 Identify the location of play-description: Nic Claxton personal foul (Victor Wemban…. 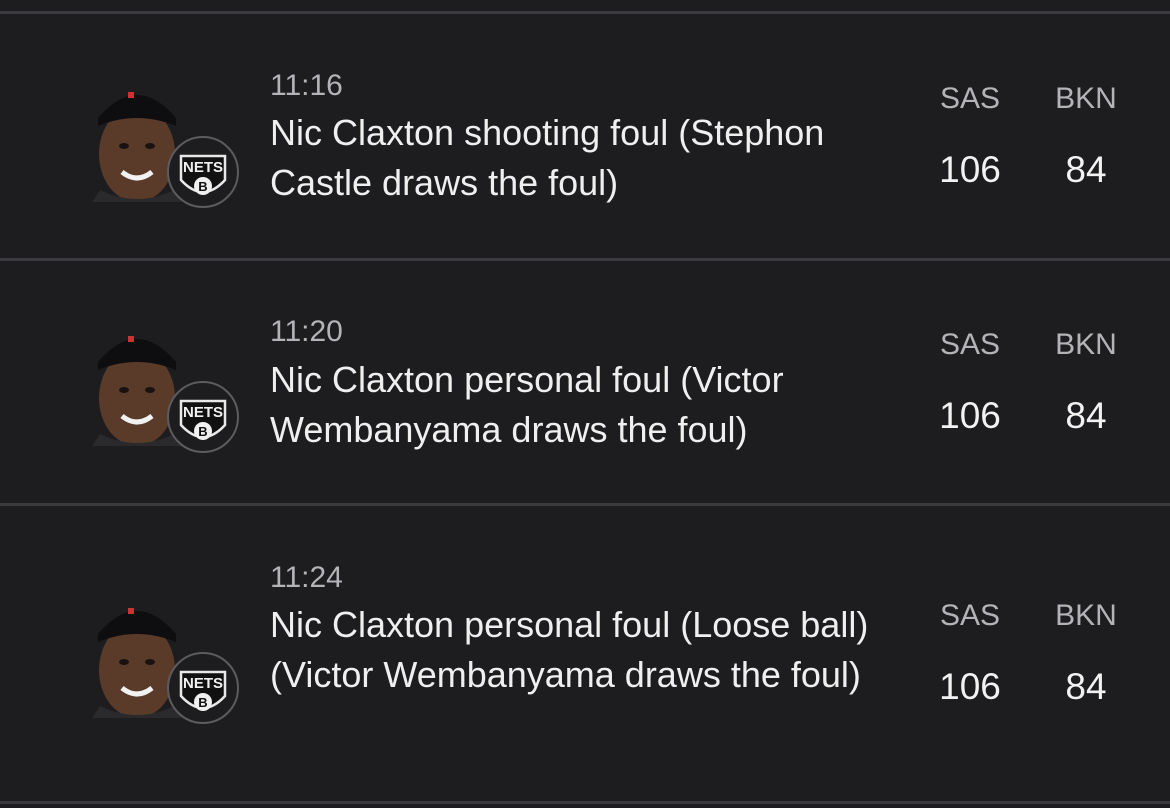
(527, 404).